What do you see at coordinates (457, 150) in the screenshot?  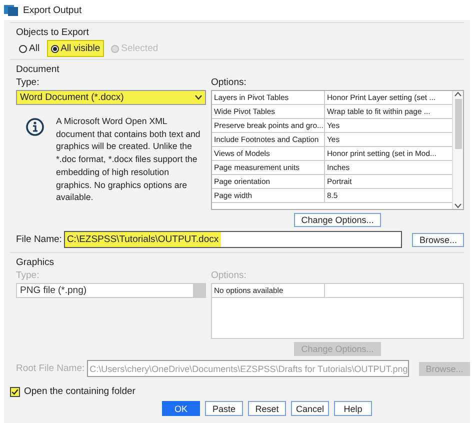 I see `scrollbar` at bounding box center [457, 150].